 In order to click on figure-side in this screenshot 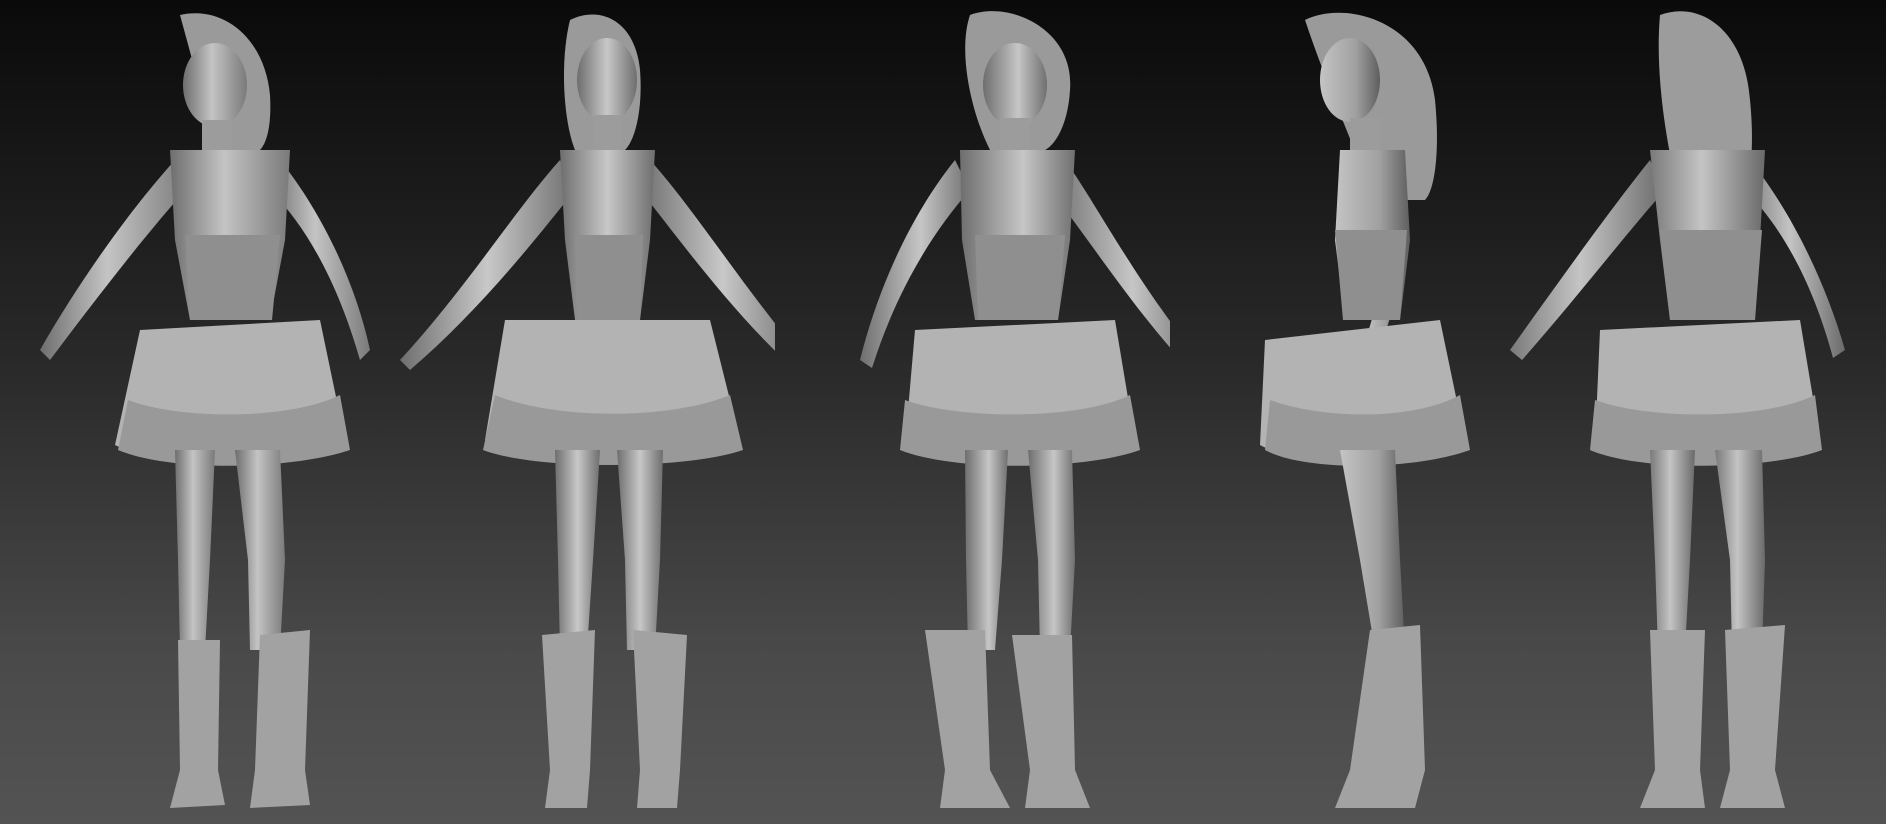, I will do `click(1365, 410)`.